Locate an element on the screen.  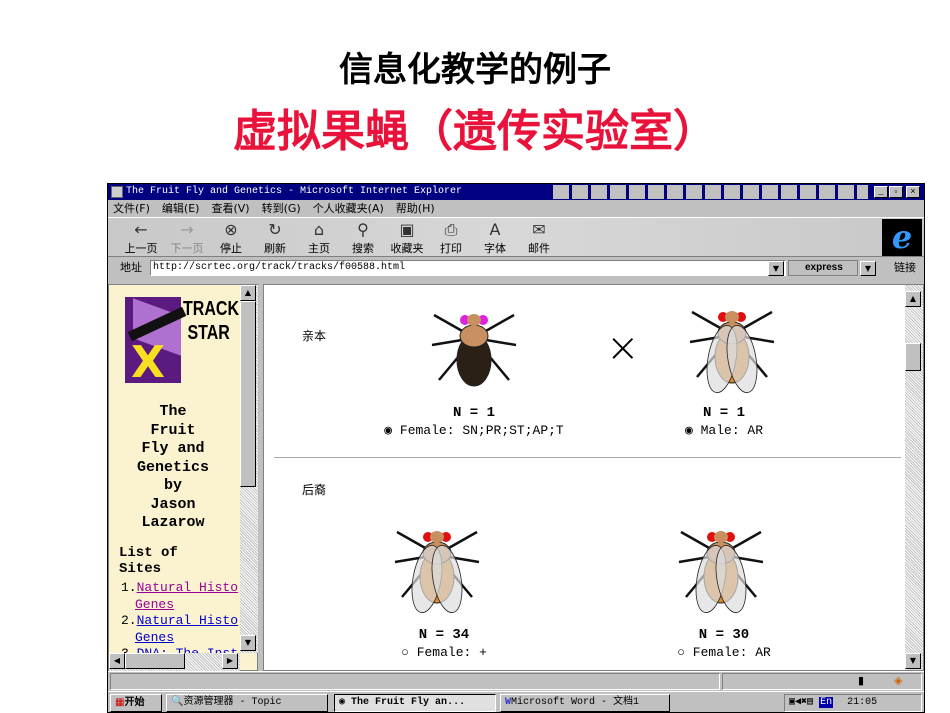
back-button: ← 上一页 is located at coordinates (141, 238).